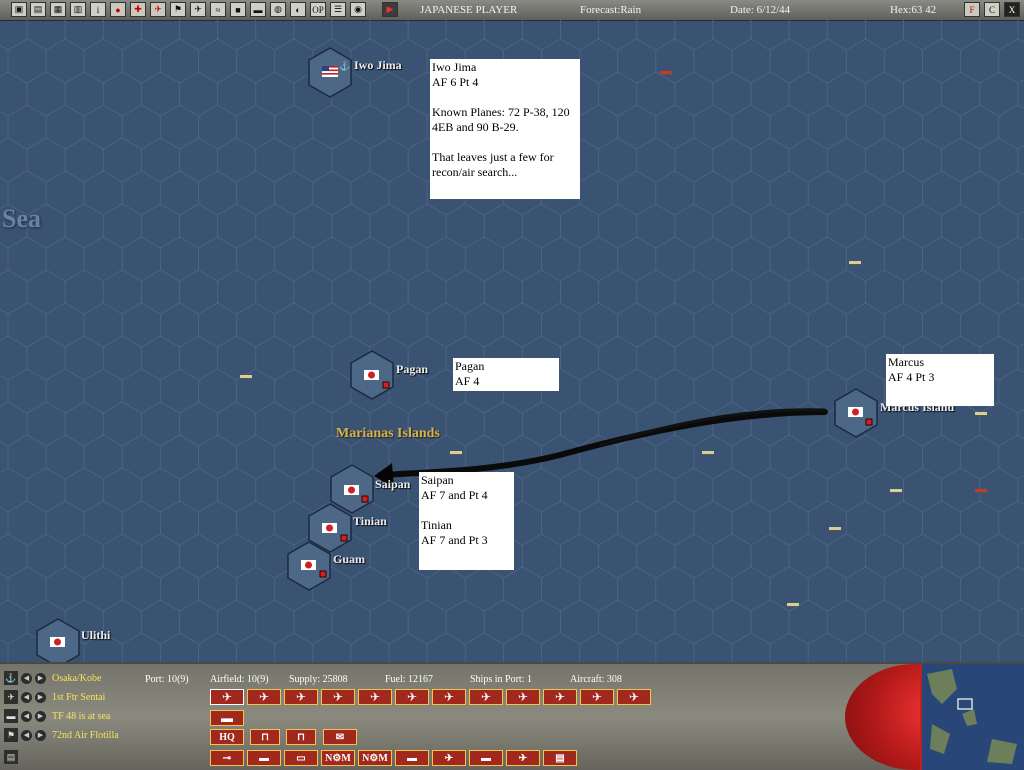  What do you see at coordinates (38, 9) in the screenshot?
I see `document-icon: ▤` at bounding box center [38, 9].